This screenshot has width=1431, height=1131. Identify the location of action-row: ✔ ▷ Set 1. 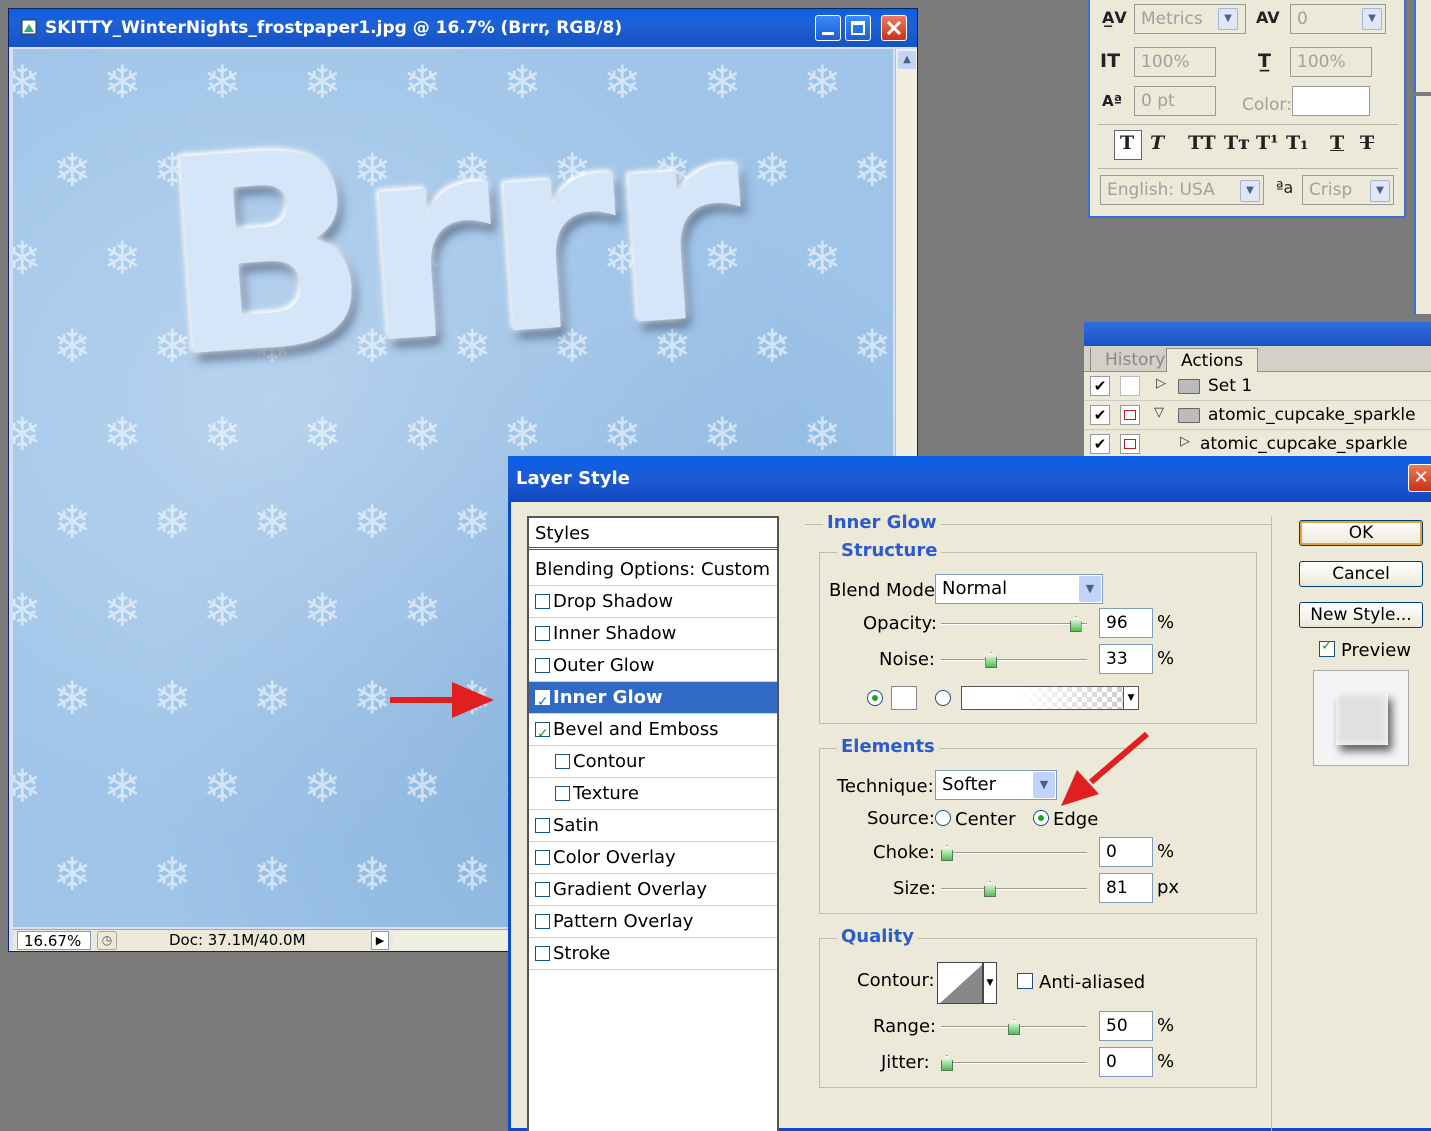
(1257, 386).